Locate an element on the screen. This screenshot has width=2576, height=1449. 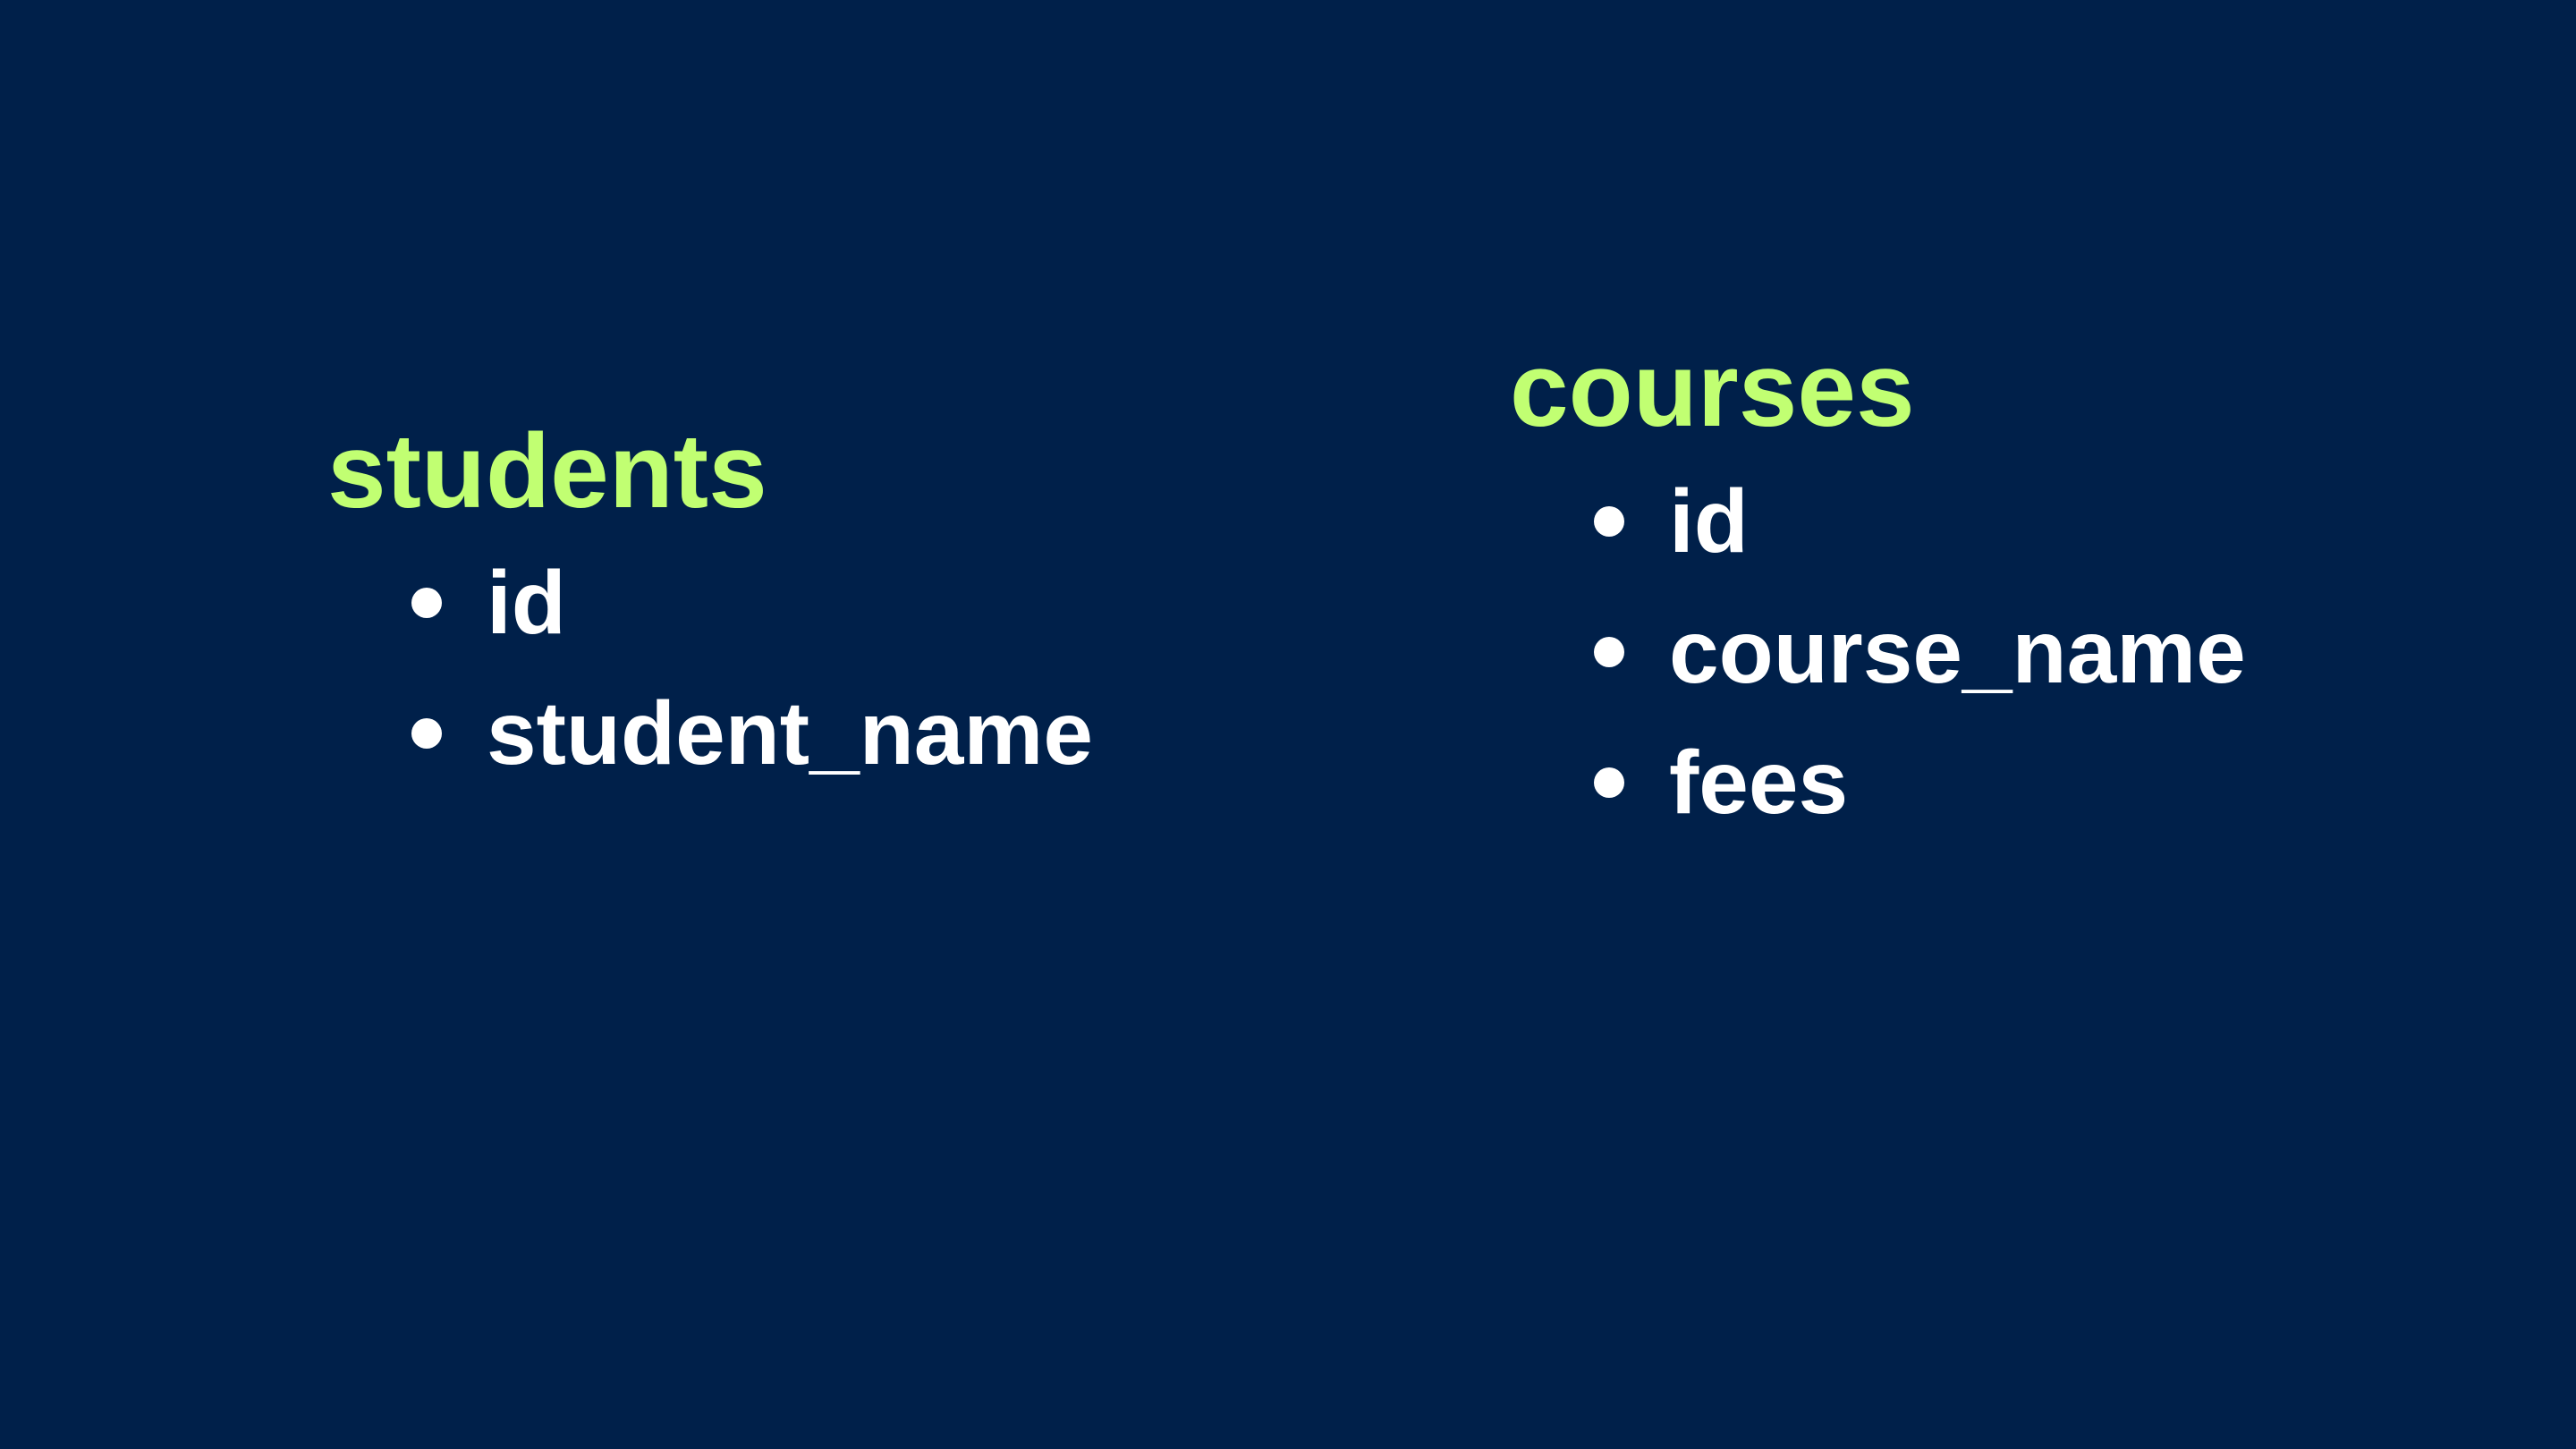
field-item: student_name is located at coordinates (710, 733).